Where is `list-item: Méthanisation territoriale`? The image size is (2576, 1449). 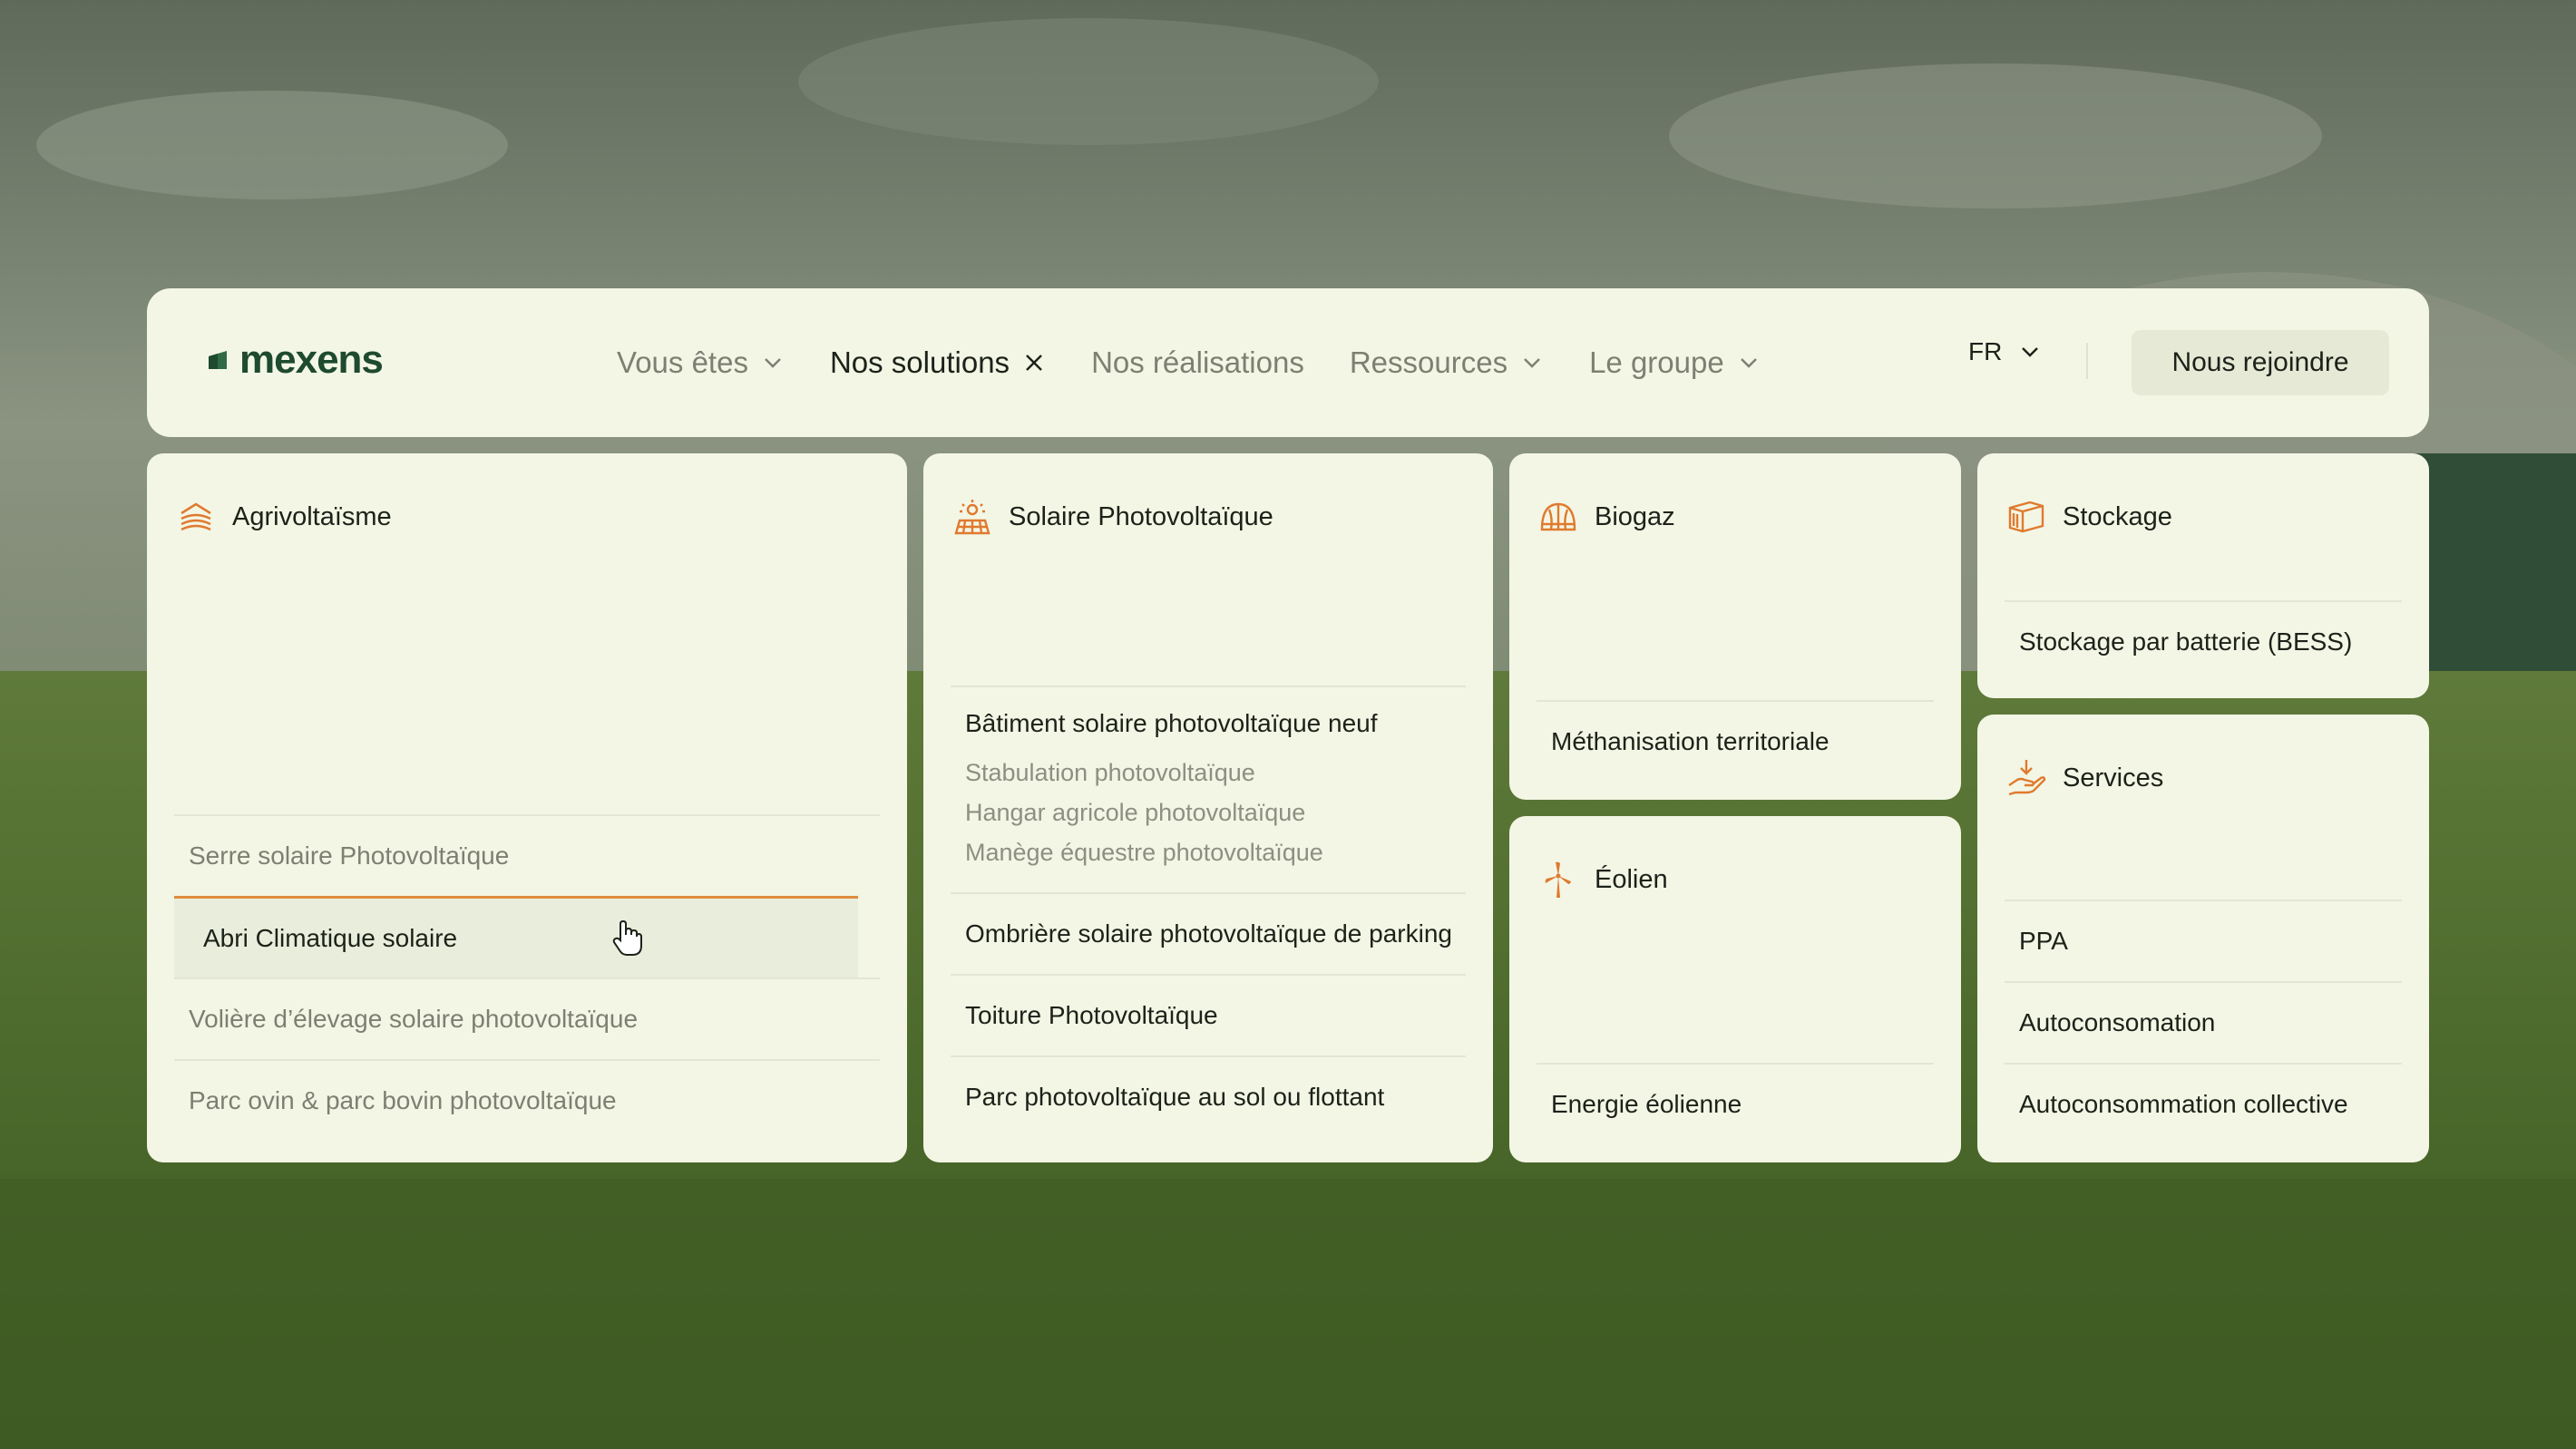
list-item: Méthanisation territoriale is located at coordinates (1735, 741).